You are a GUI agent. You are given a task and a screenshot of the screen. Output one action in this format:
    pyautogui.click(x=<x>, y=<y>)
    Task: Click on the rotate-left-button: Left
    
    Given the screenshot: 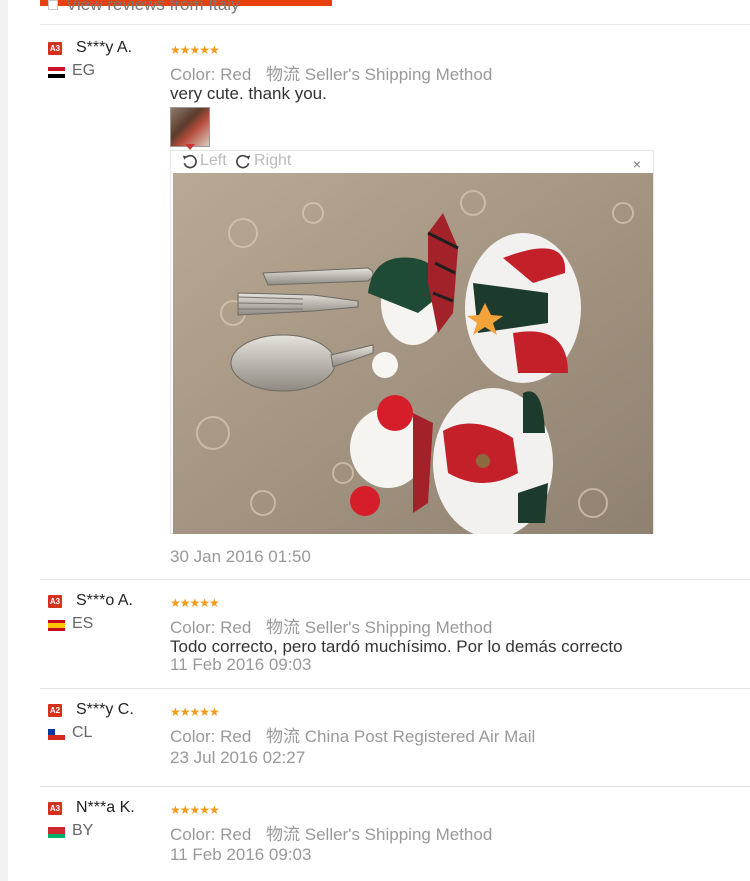 What is the action you would take?
    pyautogui.click(x=204, y=161)
    